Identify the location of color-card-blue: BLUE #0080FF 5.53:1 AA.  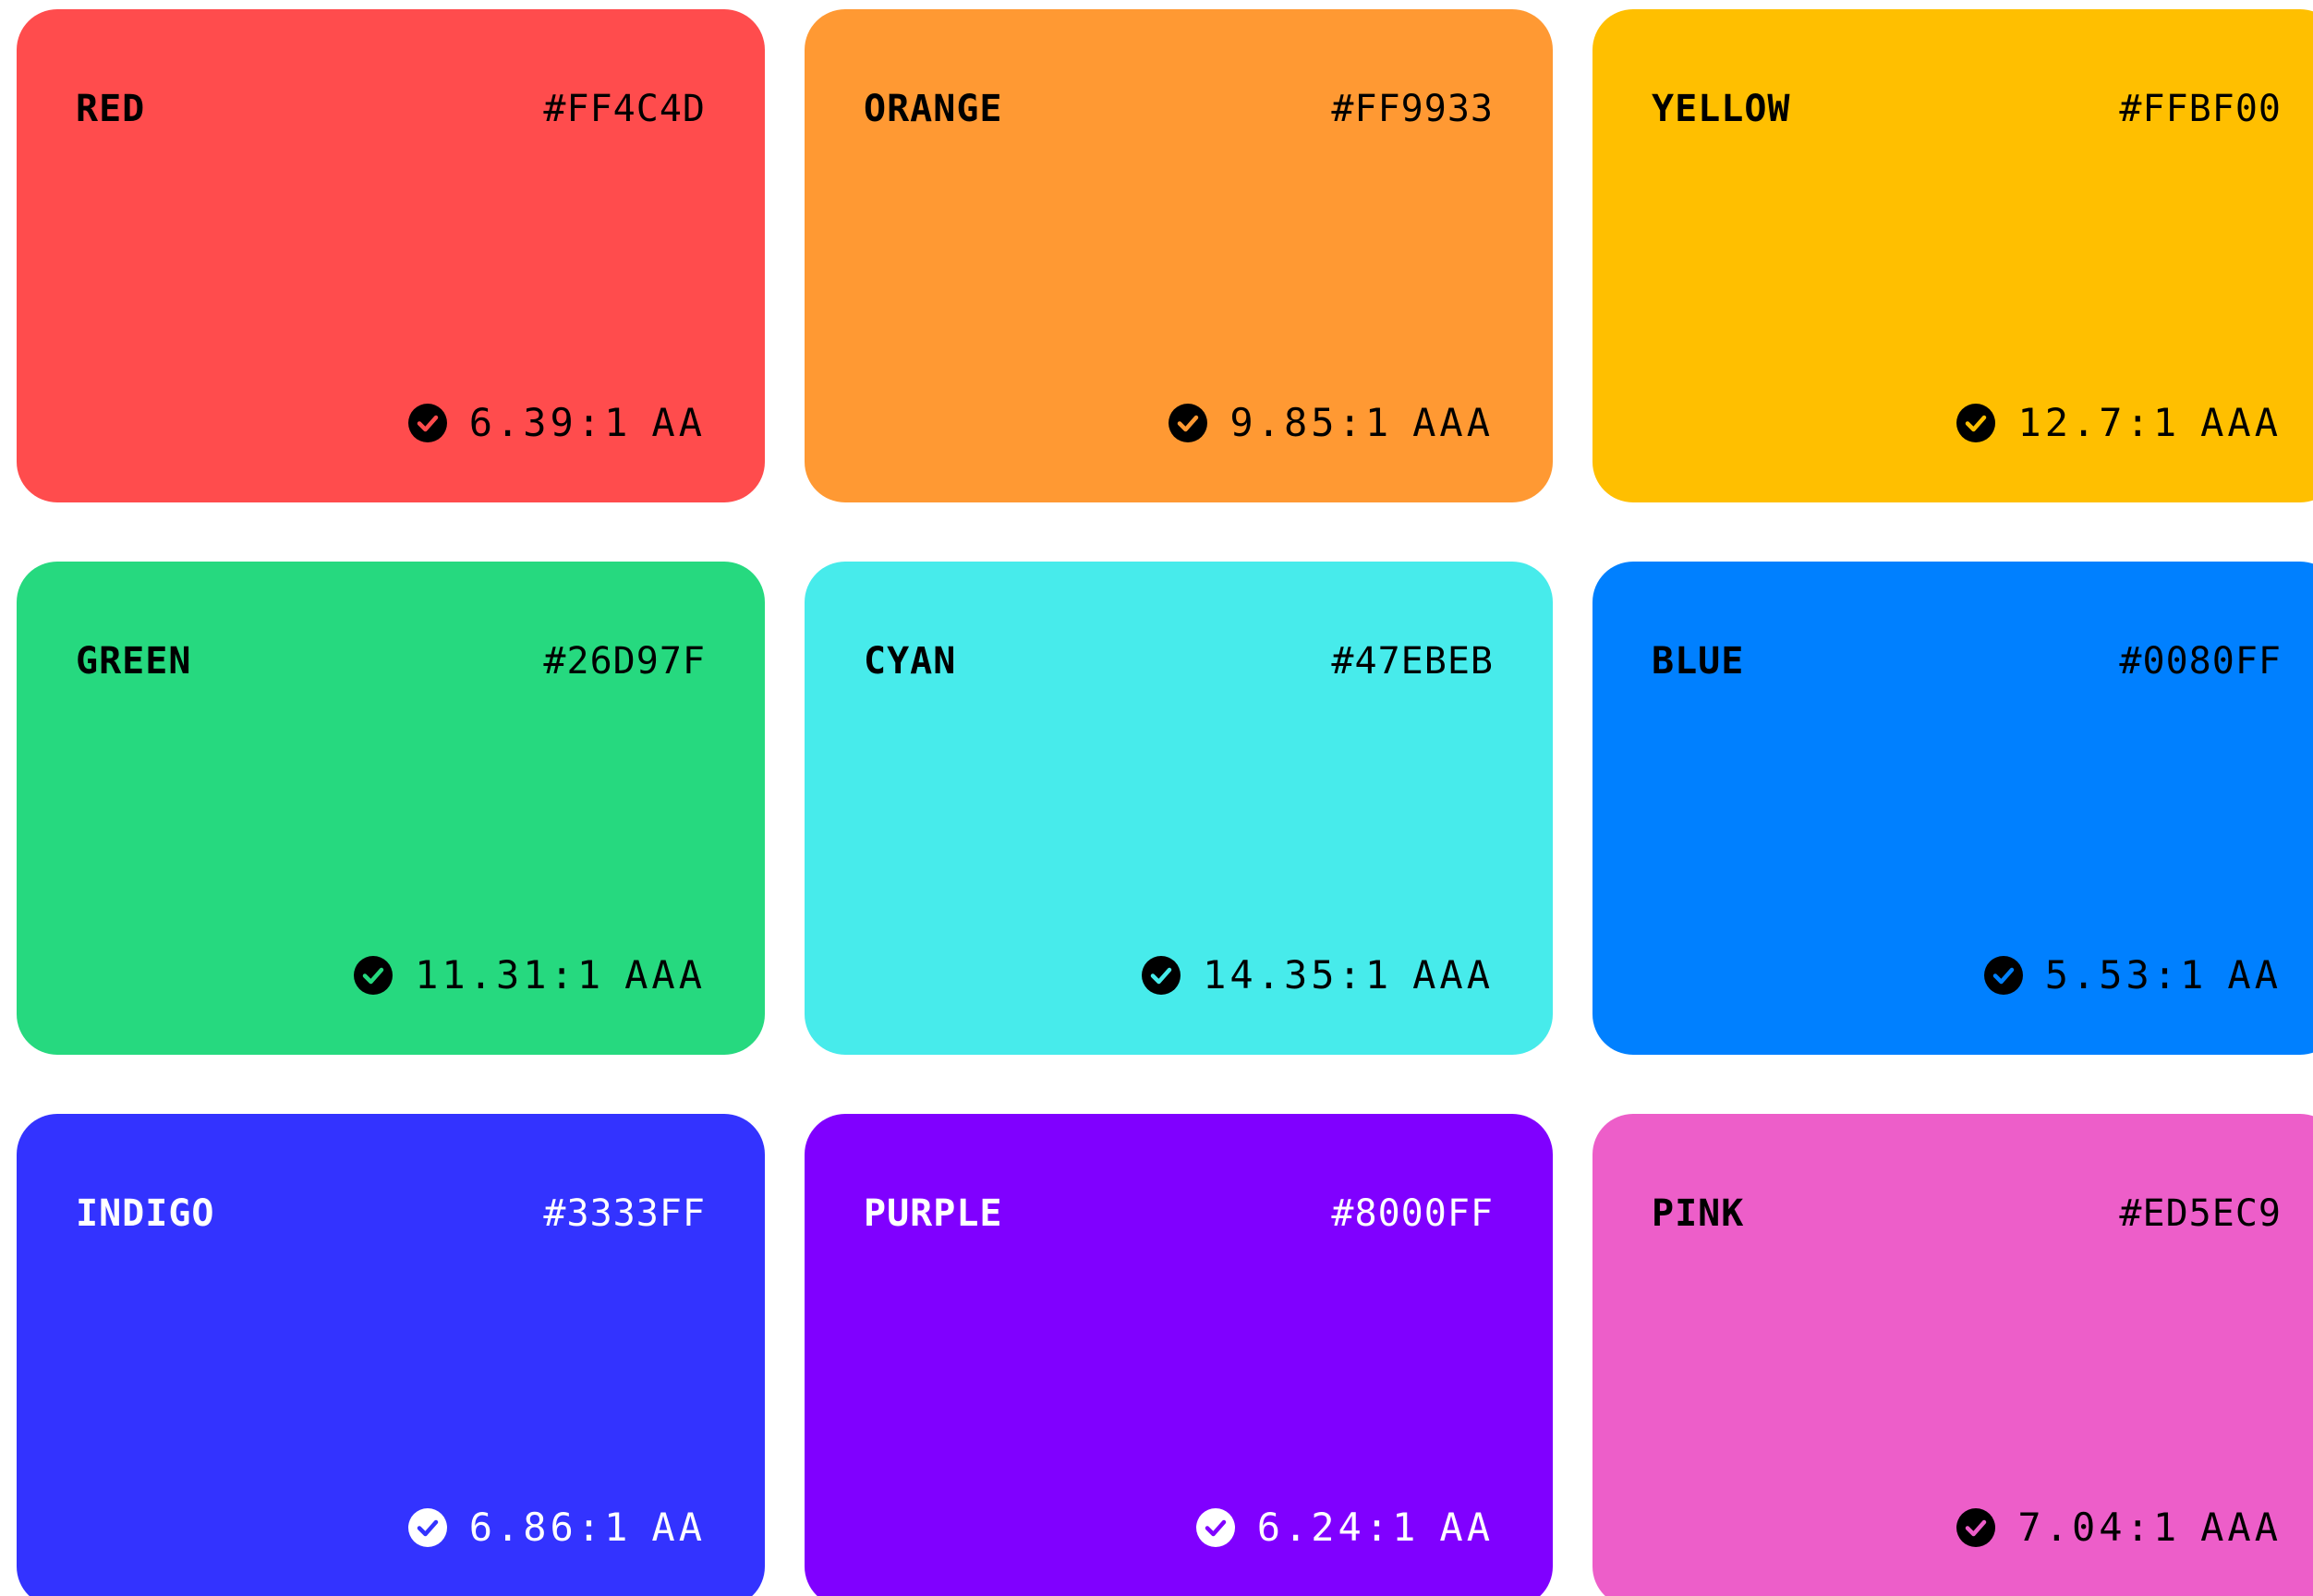
(1952, 808).